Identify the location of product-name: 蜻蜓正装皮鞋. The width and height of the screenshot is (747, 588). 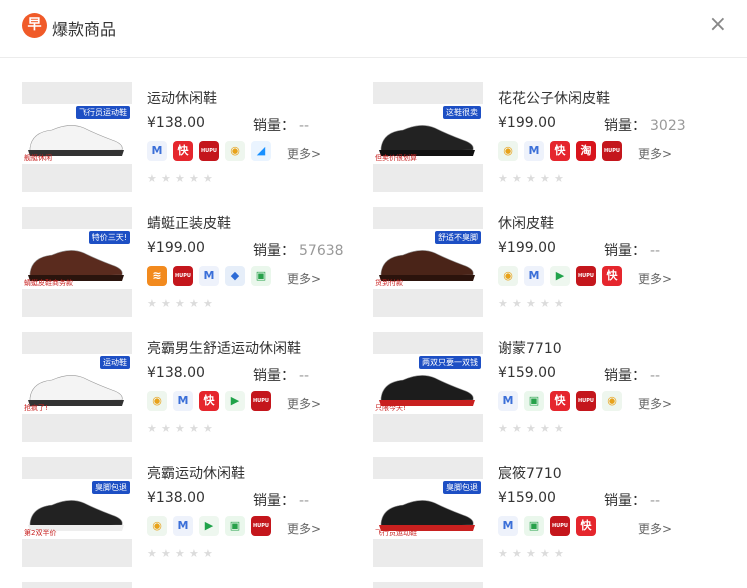
(189, 223).